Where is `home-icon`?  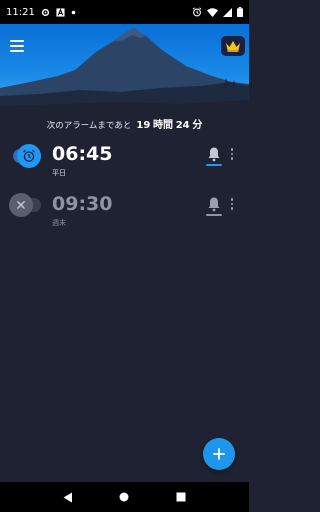 home-icon is located at coordinates (124, 497).